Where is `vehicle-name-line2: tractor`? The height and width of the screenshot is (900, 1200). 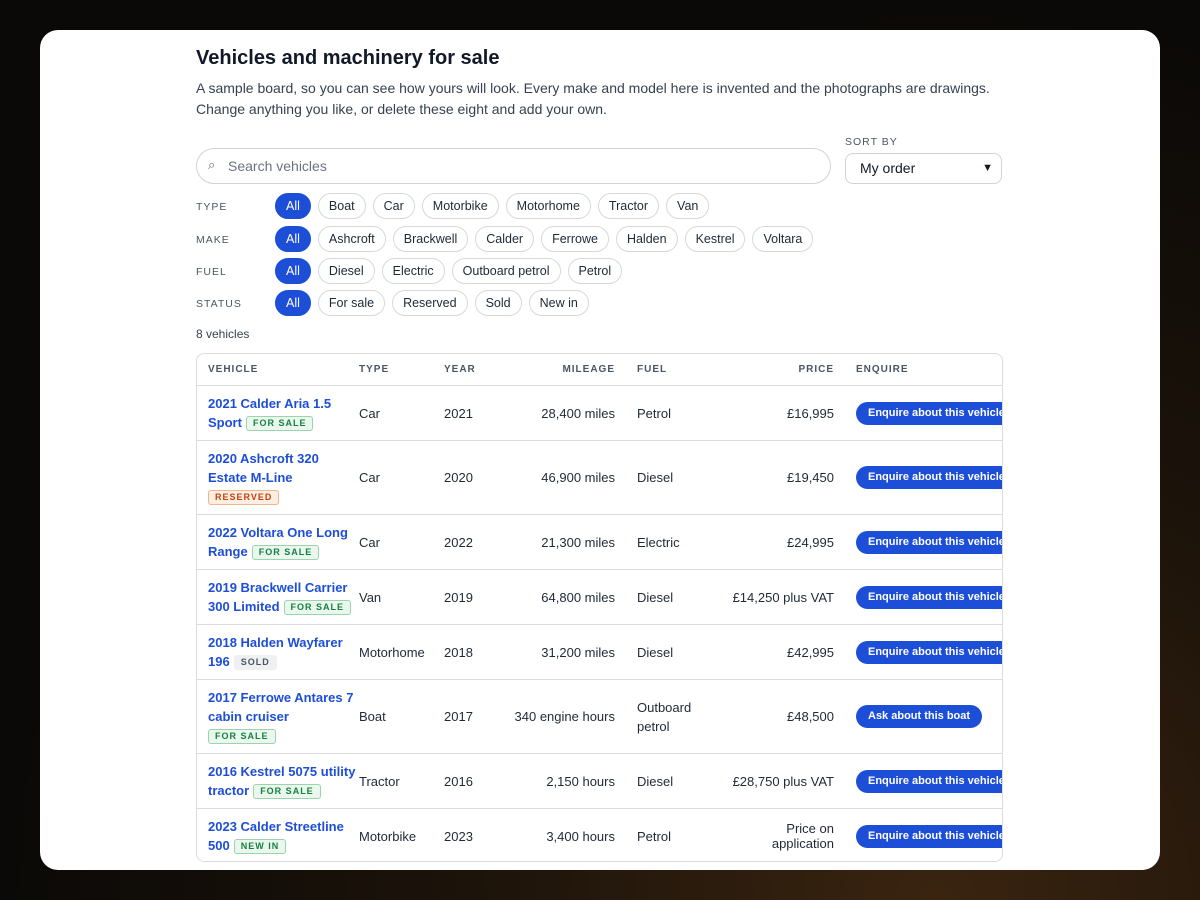 vehicle-name-line2: tractor is located at coordinates (229, 790).